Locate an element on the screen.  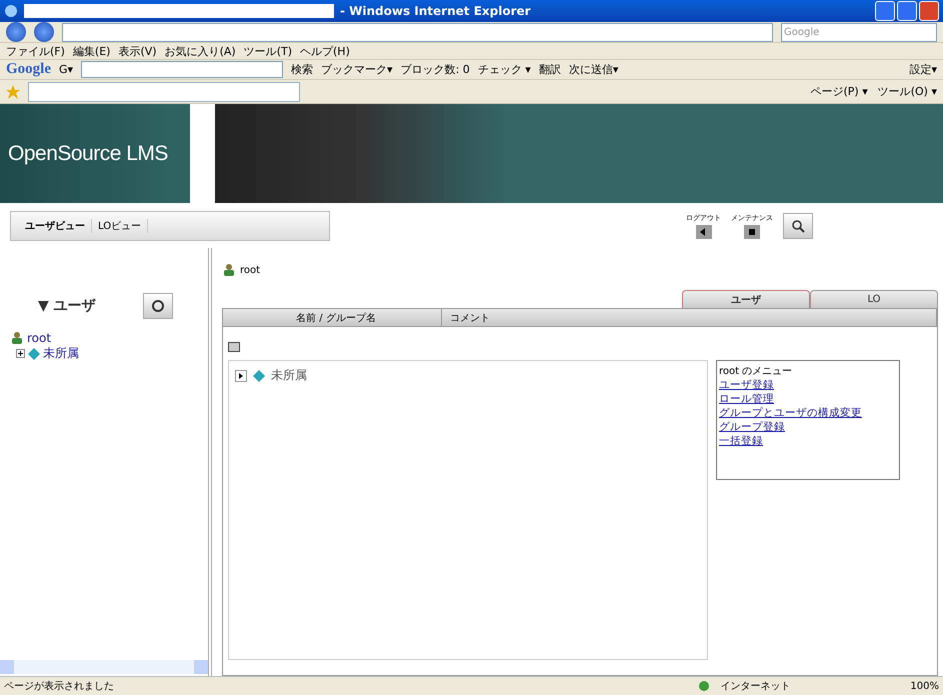
zoom-level: 100% is located at coordinates (924, 686).